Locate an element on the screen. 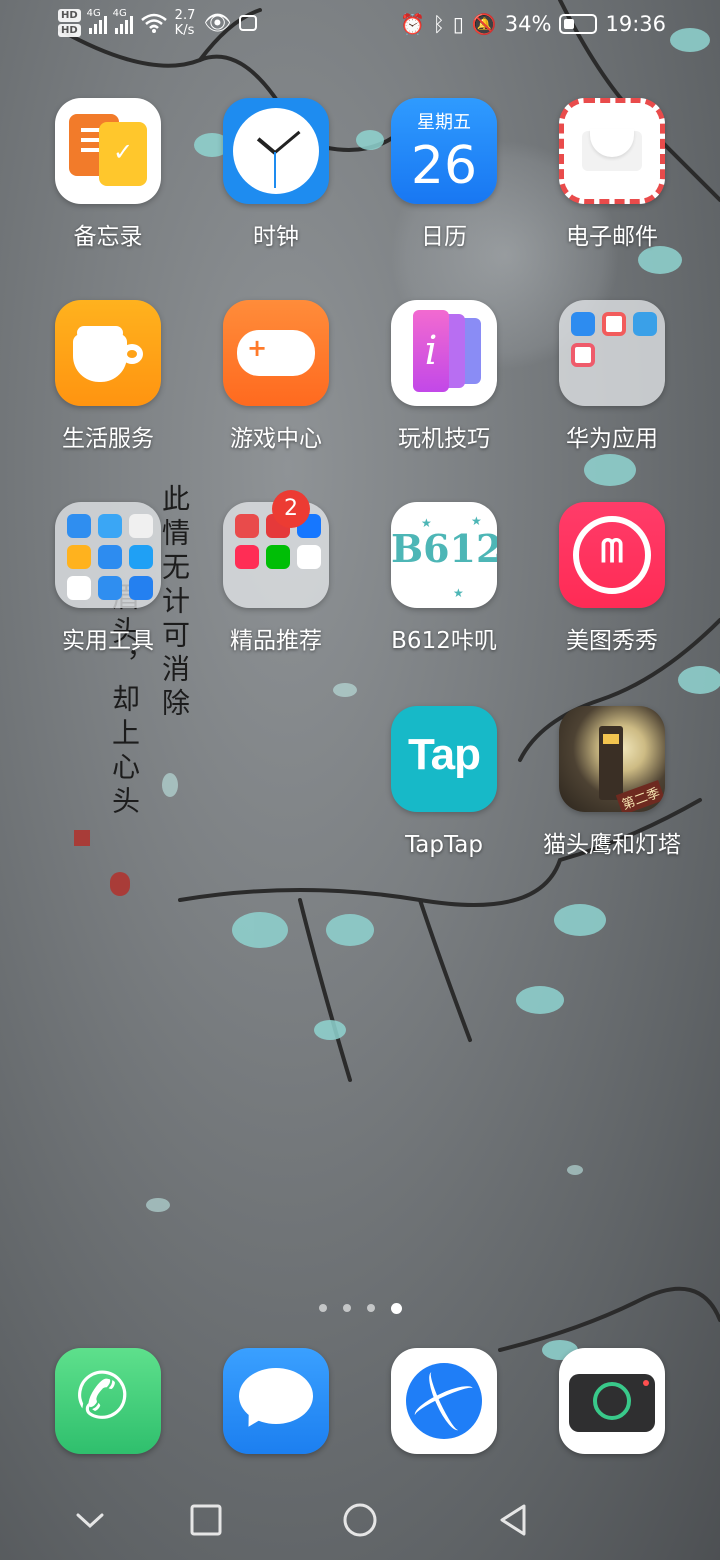 This screenshot has width=720, height=1560. season-tag: 第二季 is located at coordinates (640, 795).